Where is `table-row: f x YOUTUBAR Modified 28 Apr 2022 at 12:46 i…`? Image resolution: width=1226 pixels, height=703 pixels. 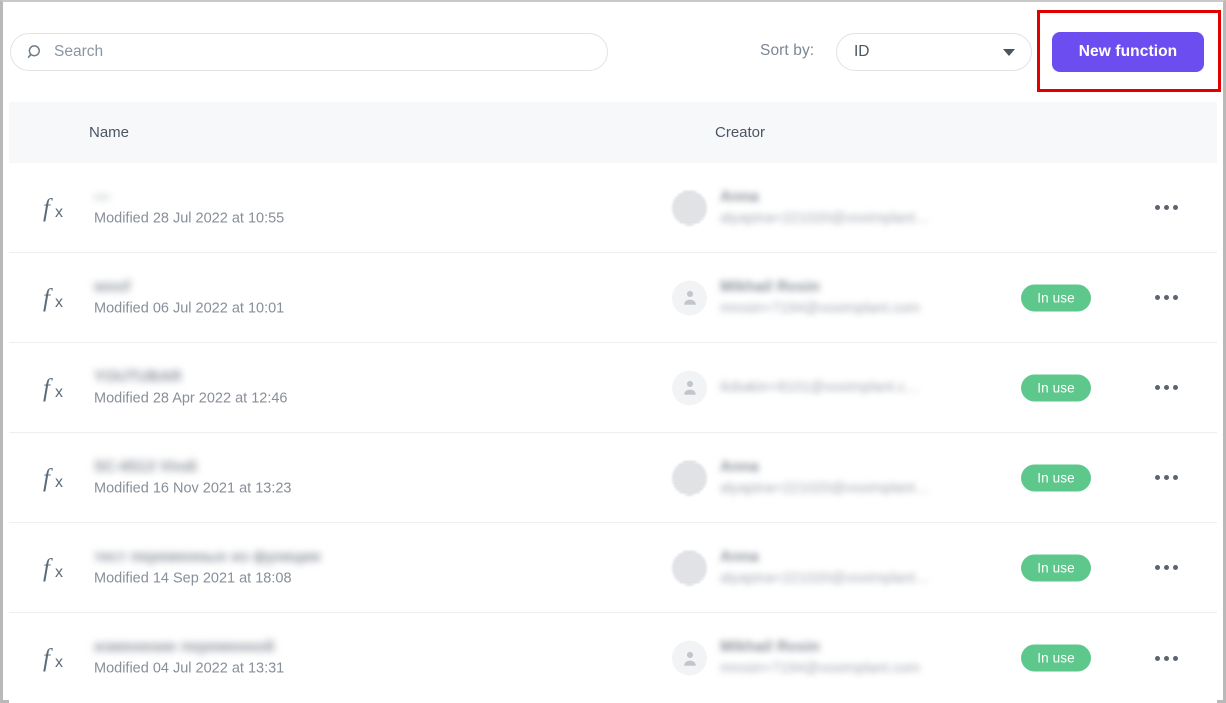 table-row: f x YOUTUBAR Modified 28 Apr 2022 at 12:46 i… is located at coordinates (613, 388).